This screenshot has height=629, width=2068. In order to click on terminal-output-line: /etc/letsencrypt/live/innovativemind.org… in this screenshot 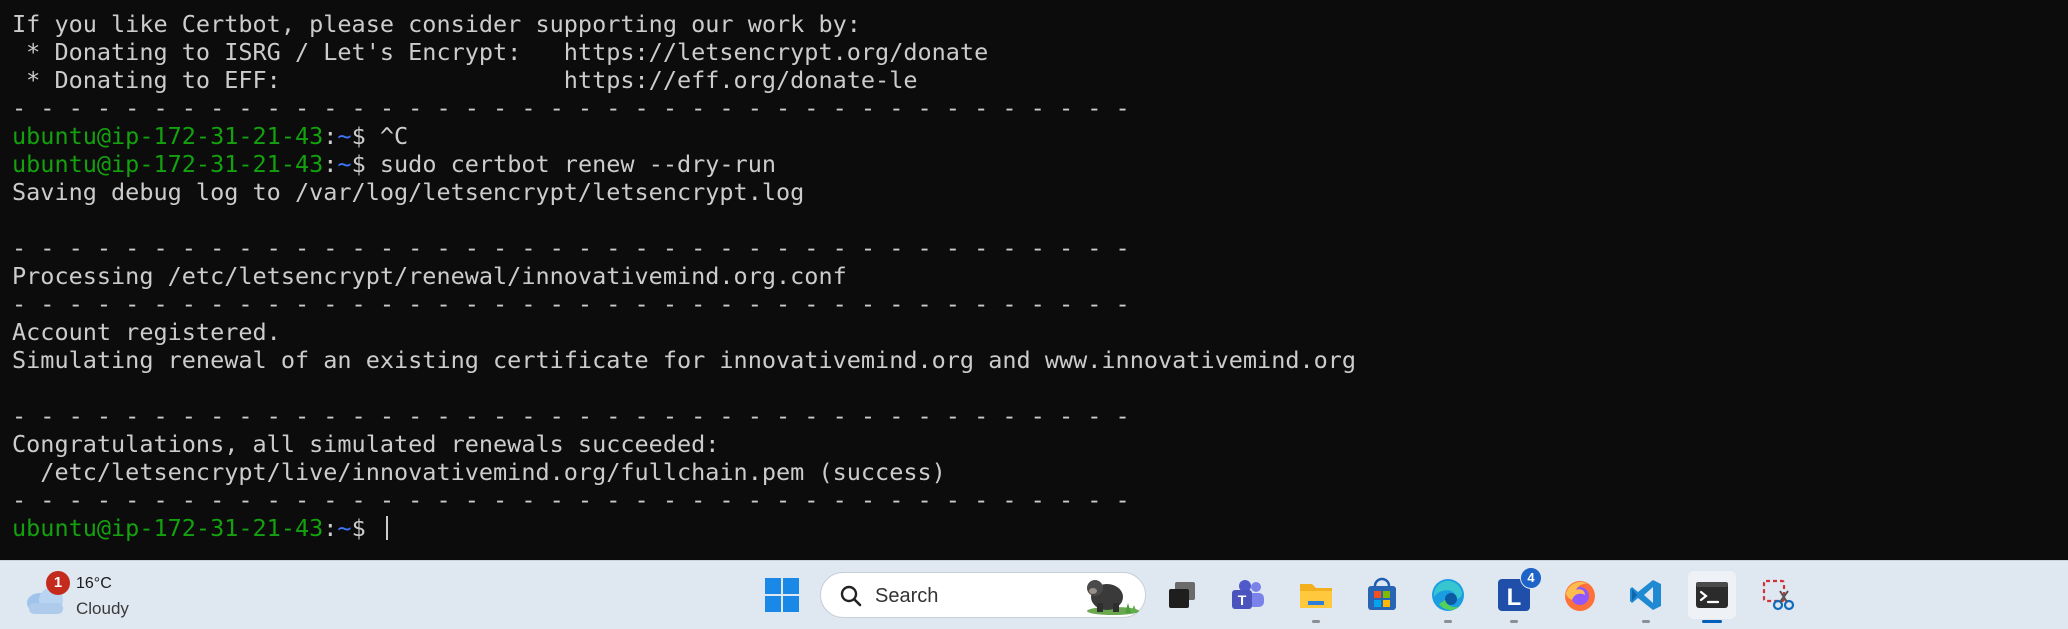, I will do `click(479, 472)`.